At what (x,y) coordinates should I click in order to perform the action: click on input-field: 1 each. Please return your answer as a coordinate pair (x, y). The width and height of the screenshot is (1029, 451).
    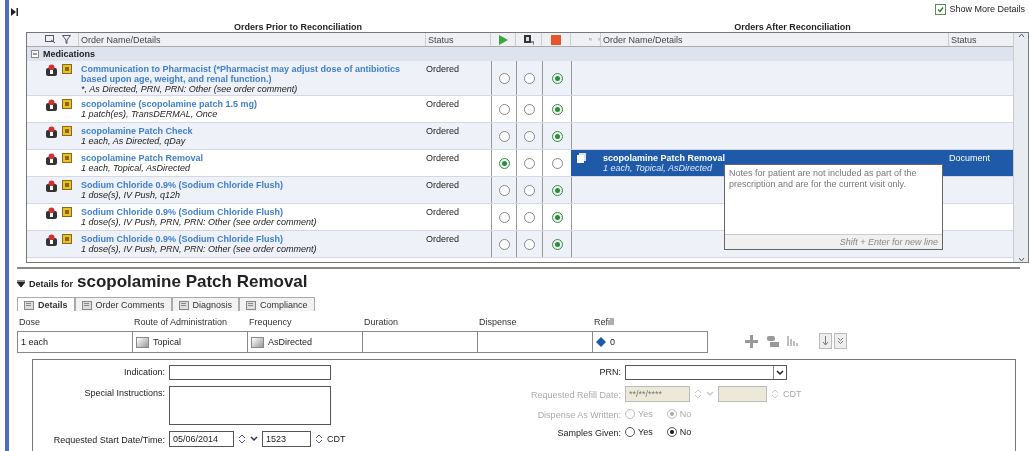
    Looking at the image, I should click on (75, 342).